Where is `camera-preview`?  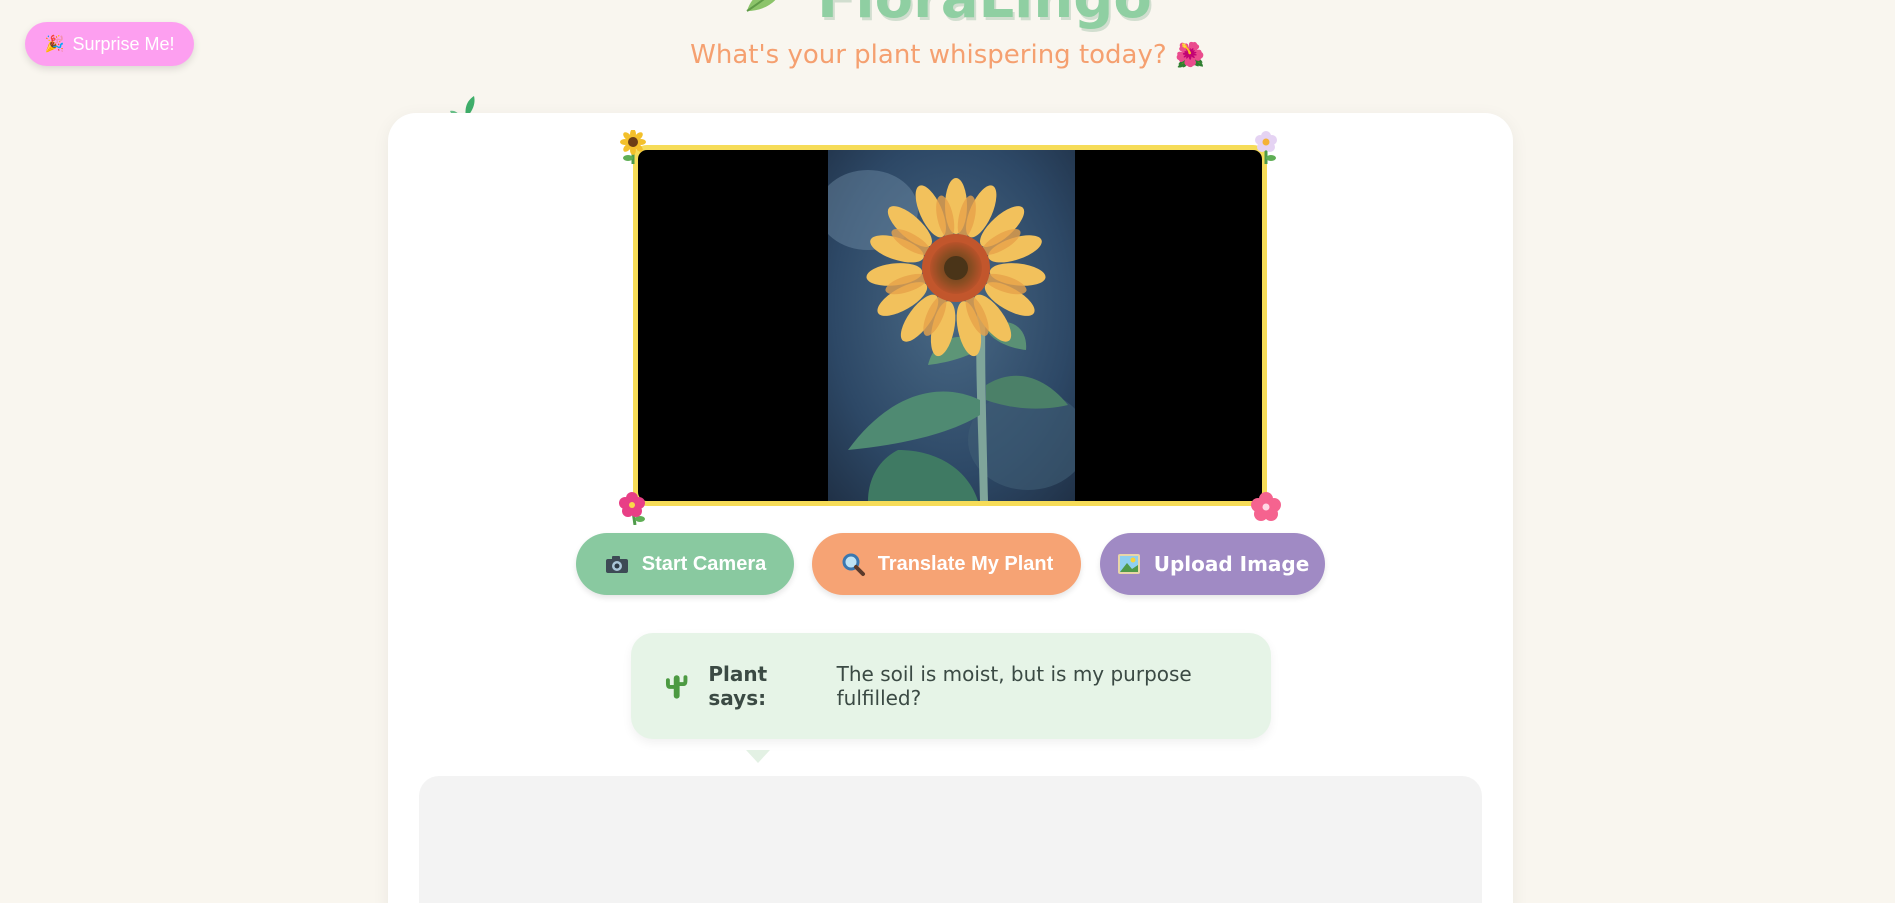
camera-preview is located at coordinates (950, 325).